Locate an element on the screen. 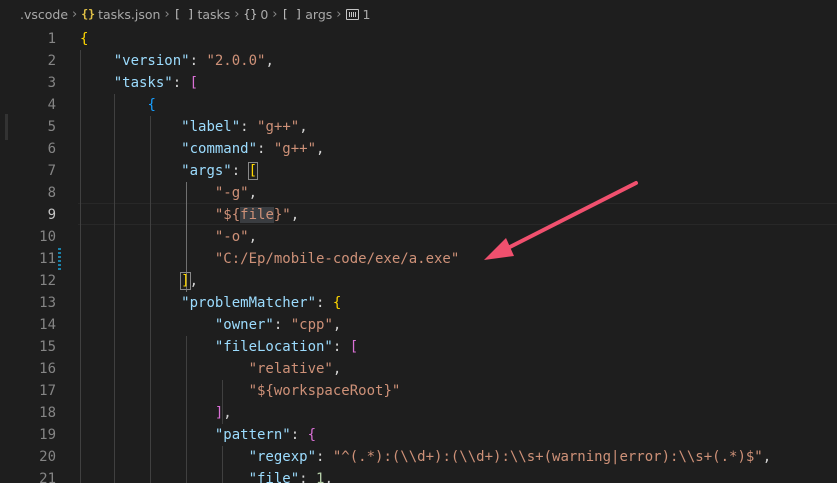  line-number: 6 is located at coordinates (51, 149).